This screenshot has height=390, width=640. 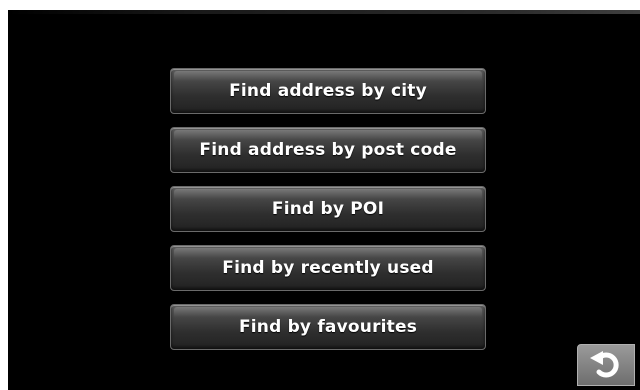 I want to click on find-by-recently-used-button: Find by recently used, so click(x=328, y=268).